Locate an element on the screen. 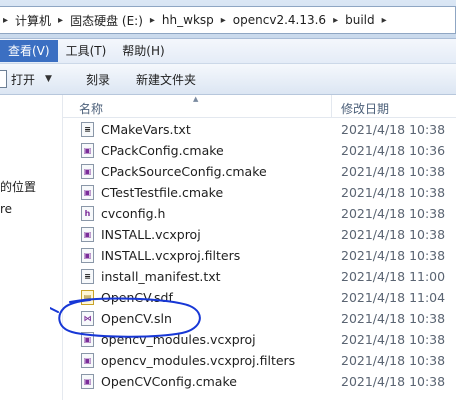 This screenshot has height=400, width=456. dropdown-arrow-icon: ▼ is located at coordinates (48, 79).